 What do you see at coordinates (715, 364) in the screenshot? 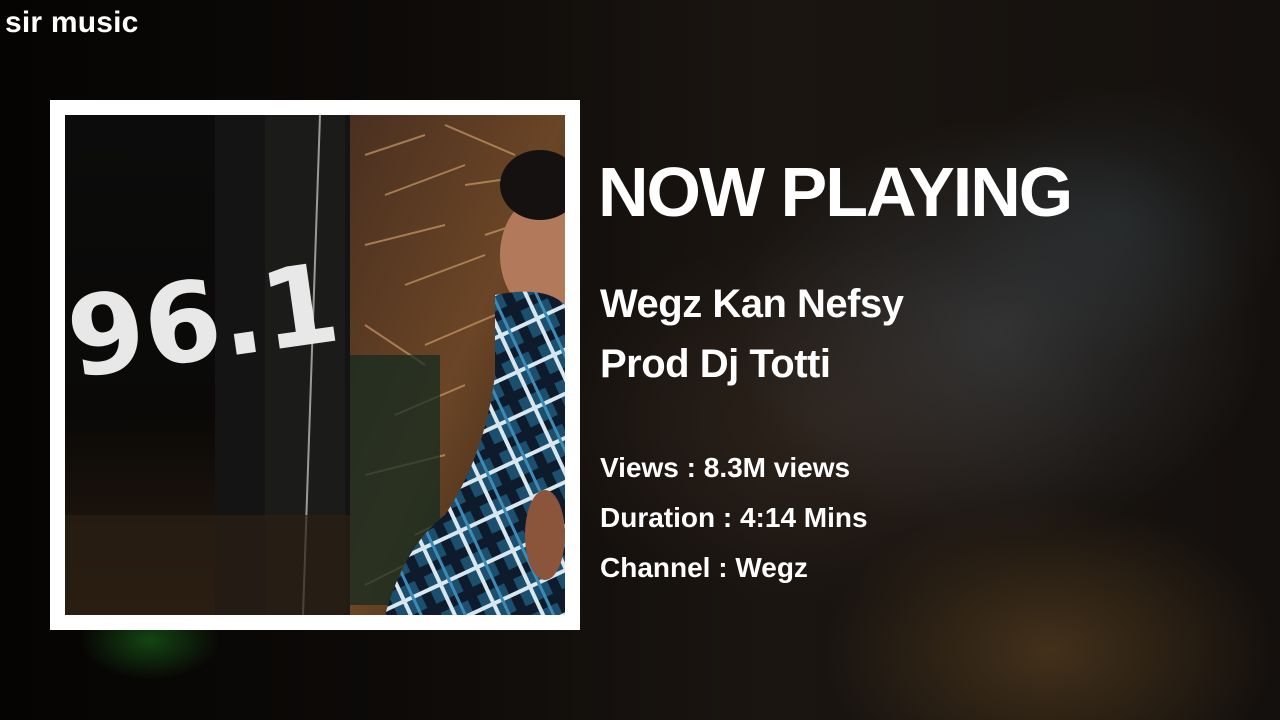
I see `track-producer: Prod Dj Totti` at bounding box center [715, 364].